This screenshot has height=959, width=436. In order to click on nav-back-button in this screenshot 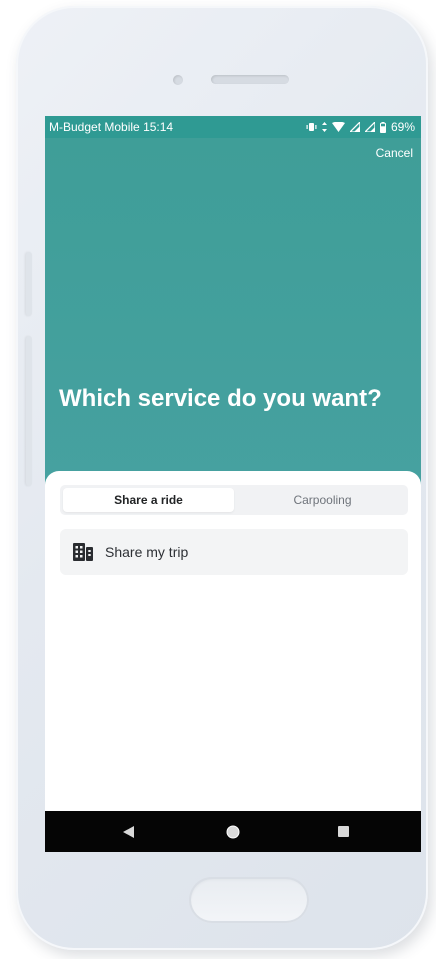, I will do `click(128, 831)`.